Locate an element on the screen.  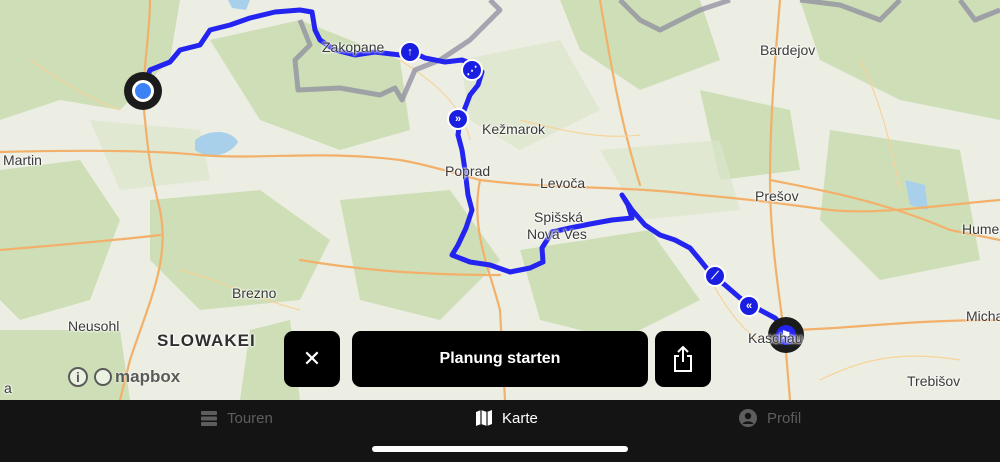
start-location-marker is located at coordinates (143, 91).